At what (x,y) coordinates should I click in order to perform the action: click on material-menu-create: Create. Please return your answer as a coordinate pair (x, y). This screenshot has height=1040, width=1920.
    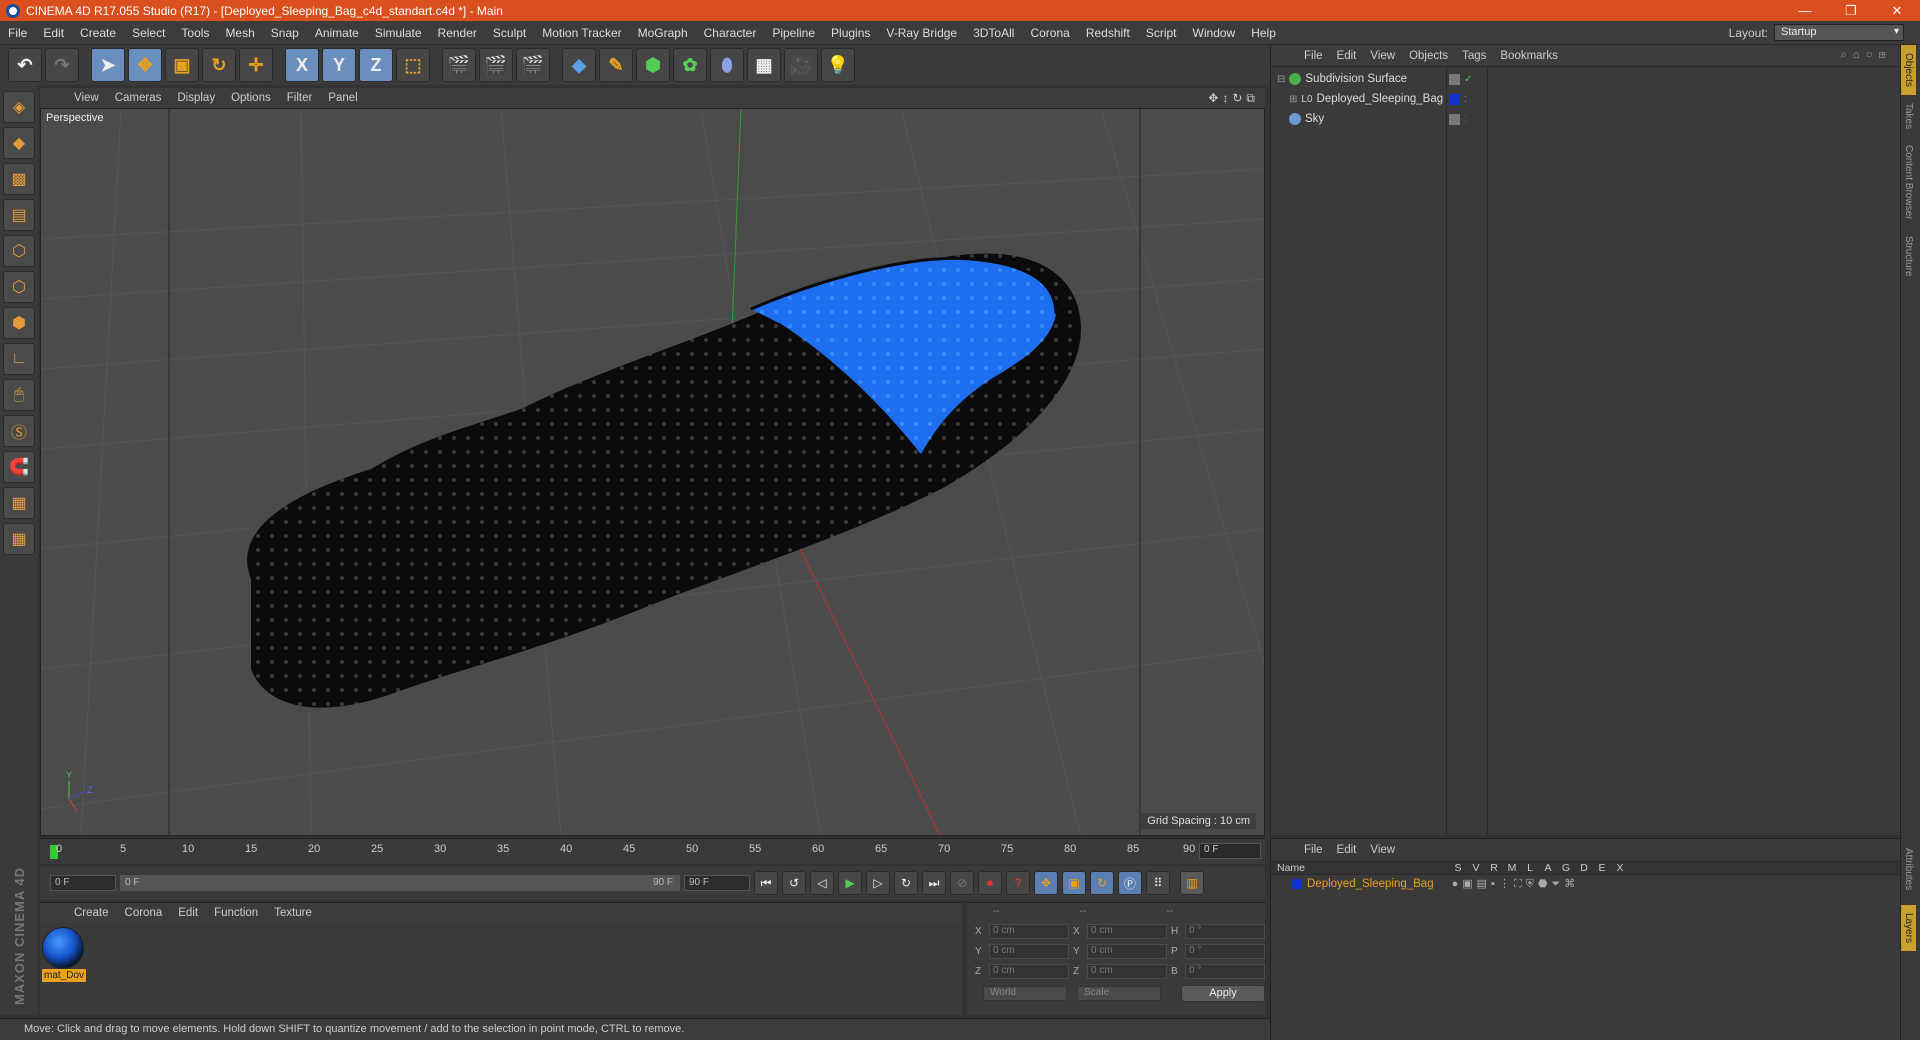
    Looking at the image, I should click on (91, 913).